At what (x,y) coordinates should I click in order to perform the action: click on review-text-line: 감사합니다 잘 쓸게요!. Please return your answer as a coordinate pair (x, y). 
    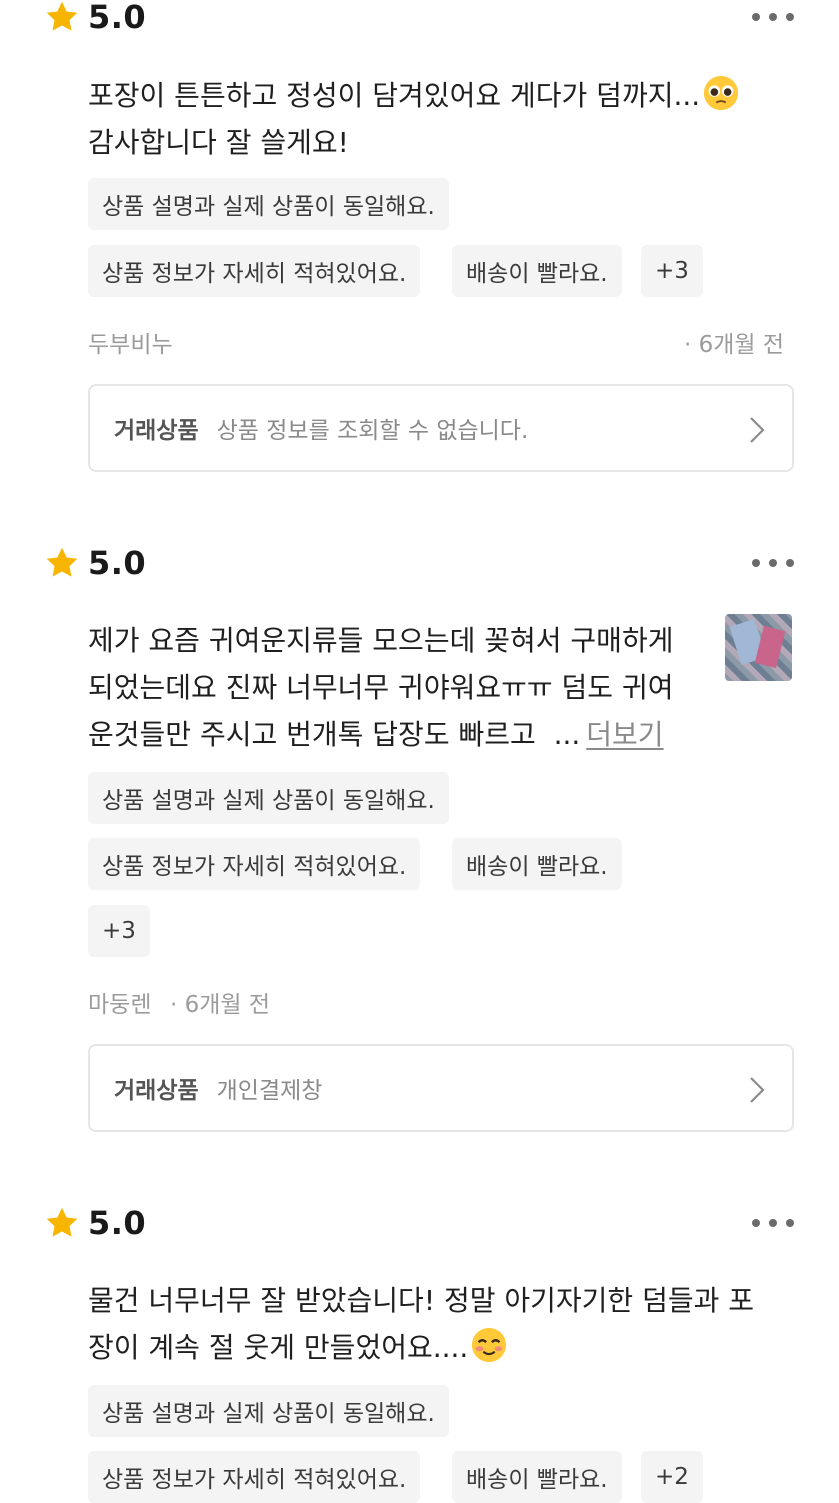
    Looking at the image, I should click on (218, 142).